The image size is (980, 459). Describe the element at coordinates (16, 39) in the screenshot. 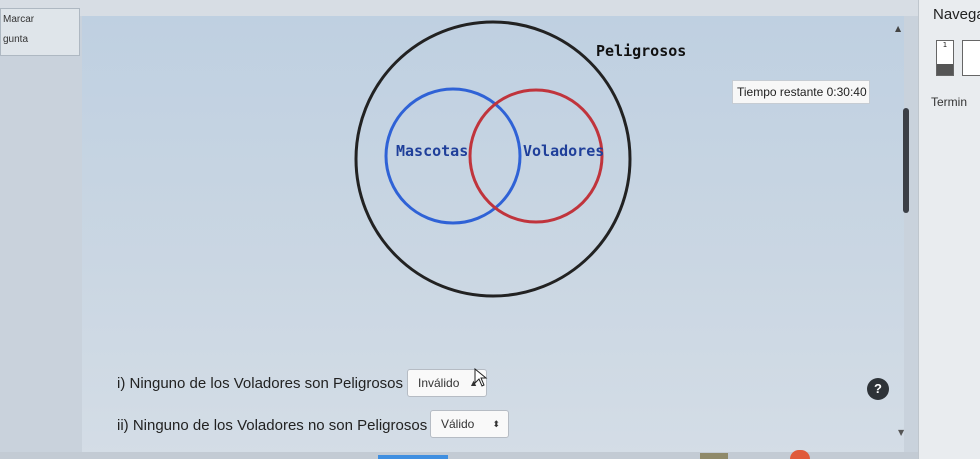

I see `question-label: gunta` at that location.